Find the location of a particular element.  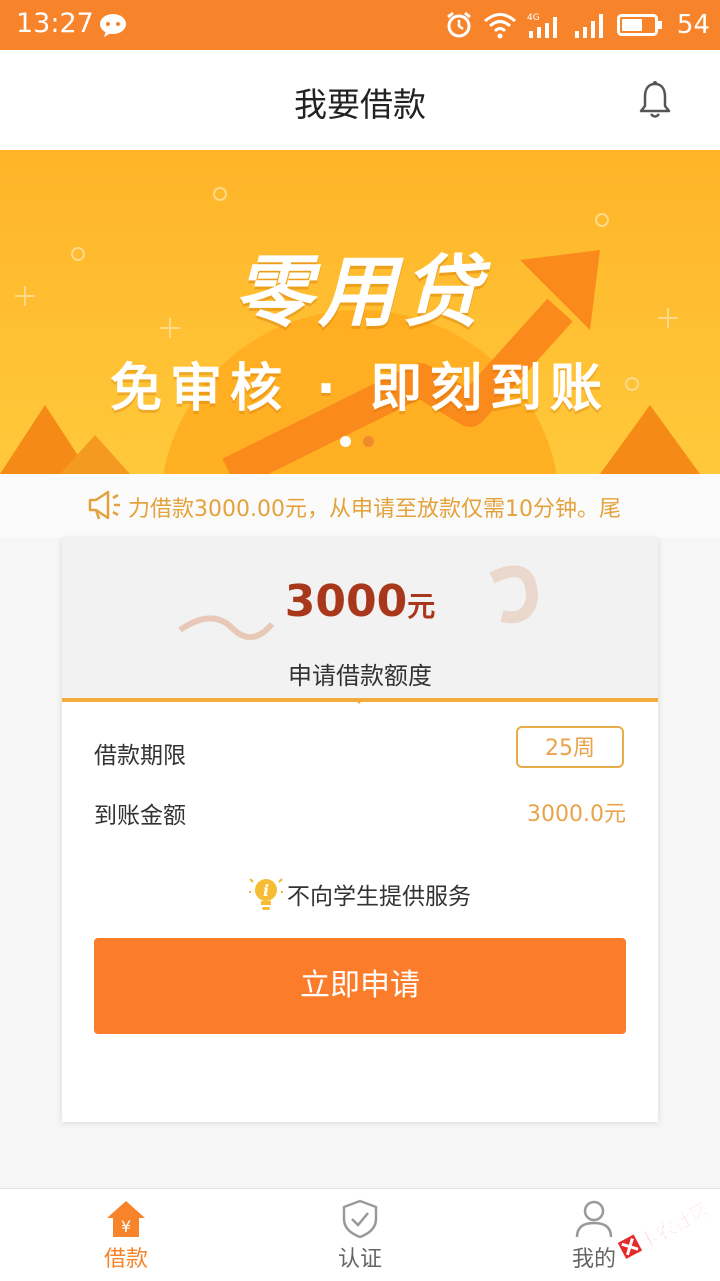

shield-check-icon is located at coordinates (360, 1219).